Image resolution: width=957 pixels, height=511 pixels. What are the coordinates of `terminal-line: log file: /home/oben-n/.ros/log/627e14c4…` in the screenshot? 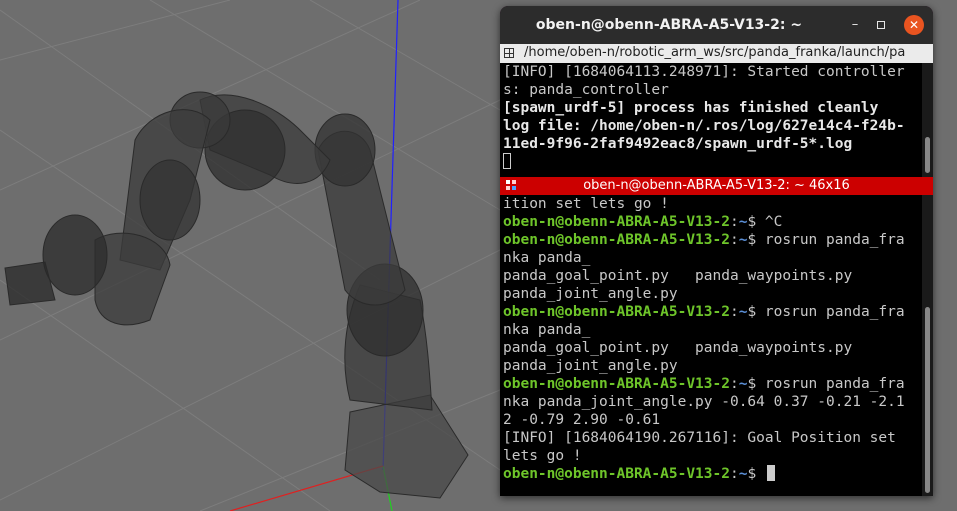 It's located at (704, 126).